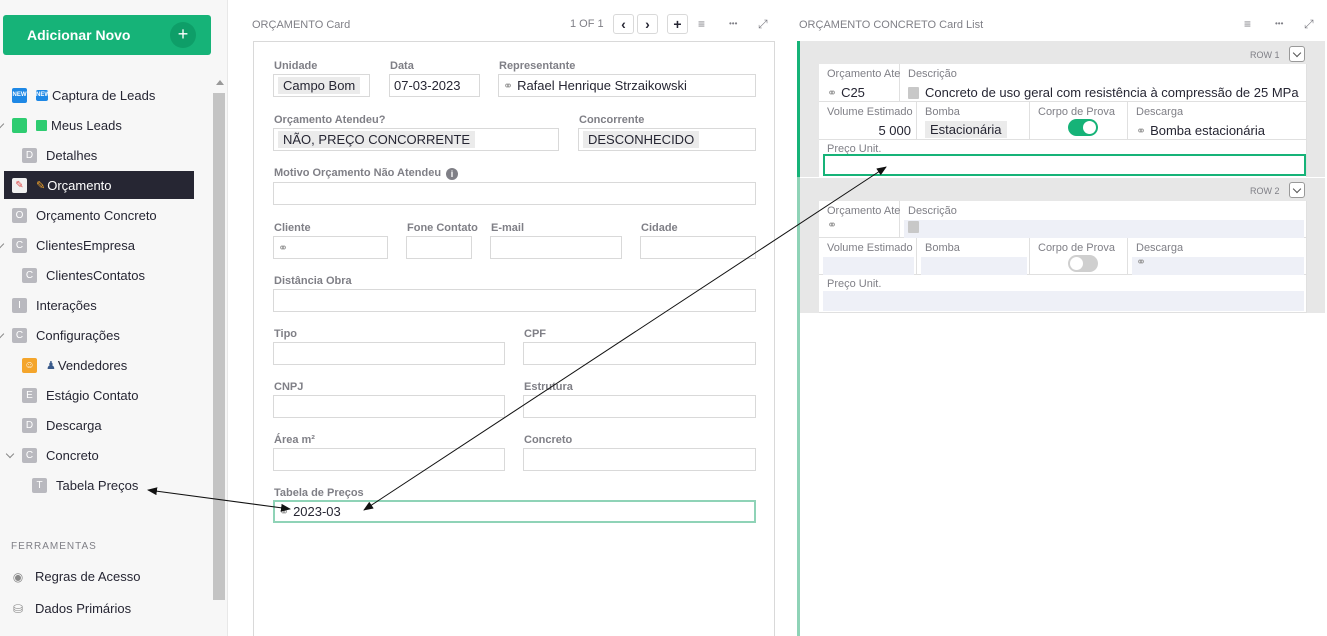 The height and width of the screenshot is (636, 1327). I want to click on email-field, so click(556, 247).